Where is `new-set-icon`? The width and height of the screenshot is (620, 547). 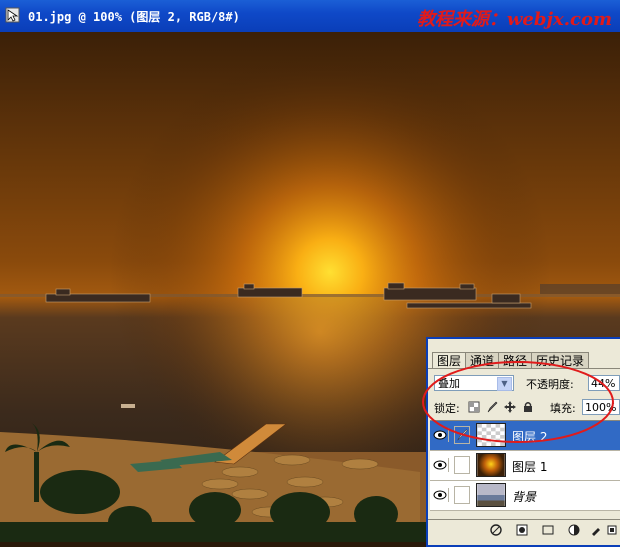
new-set-icon is located at coordinates (574, 530).